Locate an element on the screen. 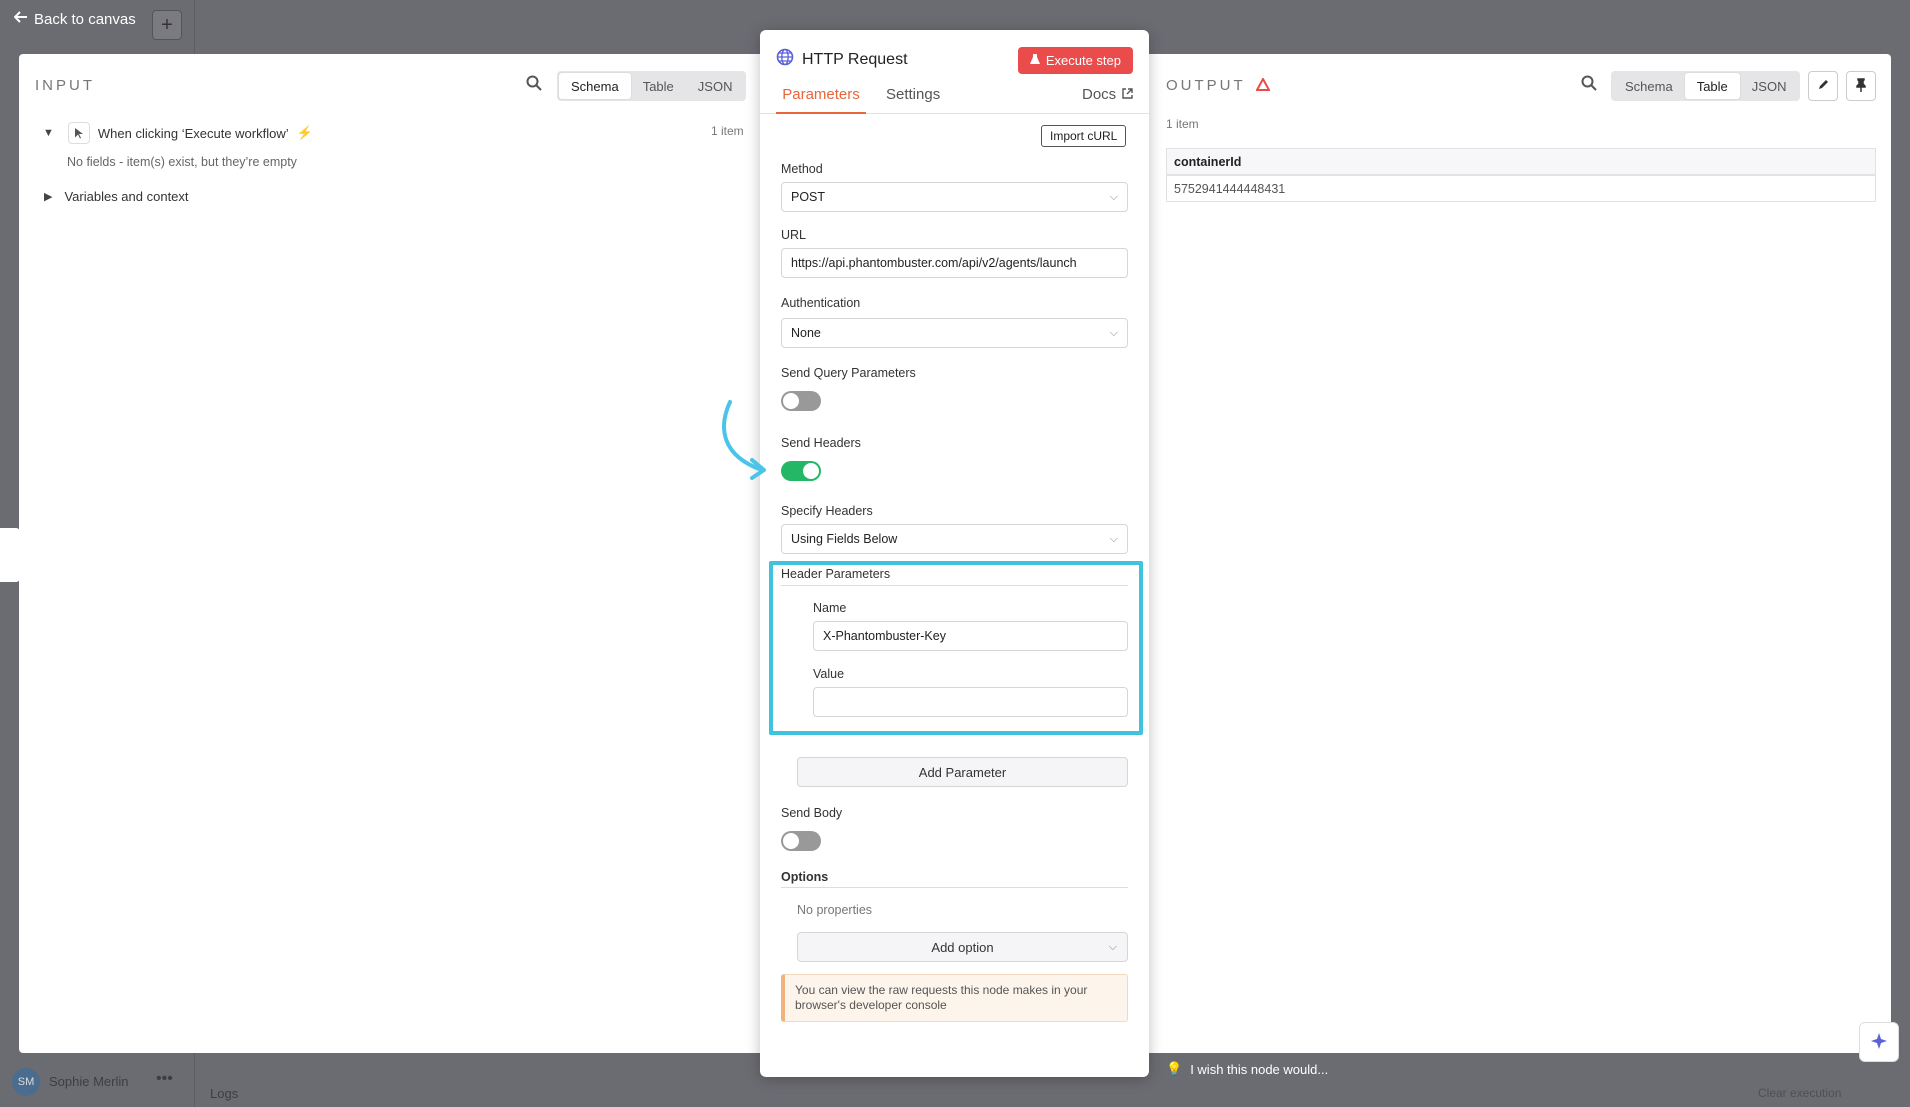 The width and height of the screenshot is (1910, 1107). header-name-value: X-Phantombuster-Key is located at coordinates (884, 636).